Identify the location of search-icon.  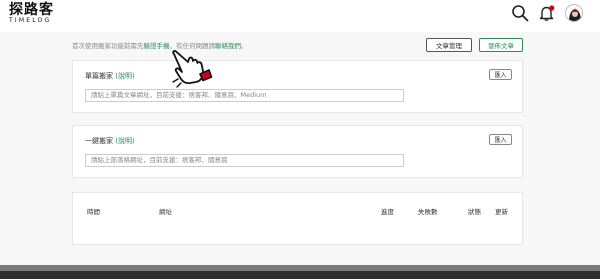
(520, 13).